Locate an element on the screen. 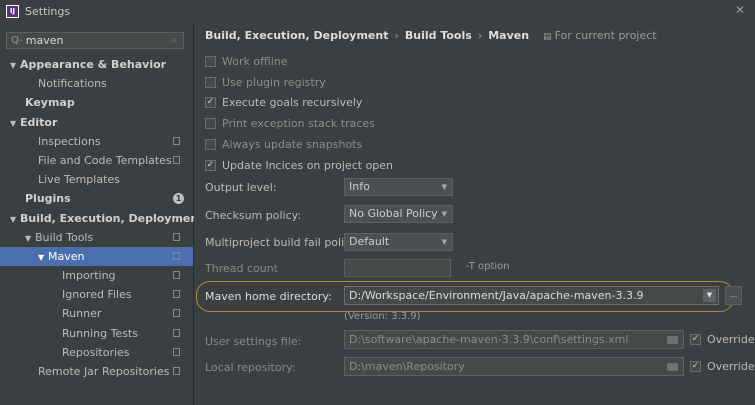  checksum-policy-label: Checksum policy: is located at coordinates (253, 215).